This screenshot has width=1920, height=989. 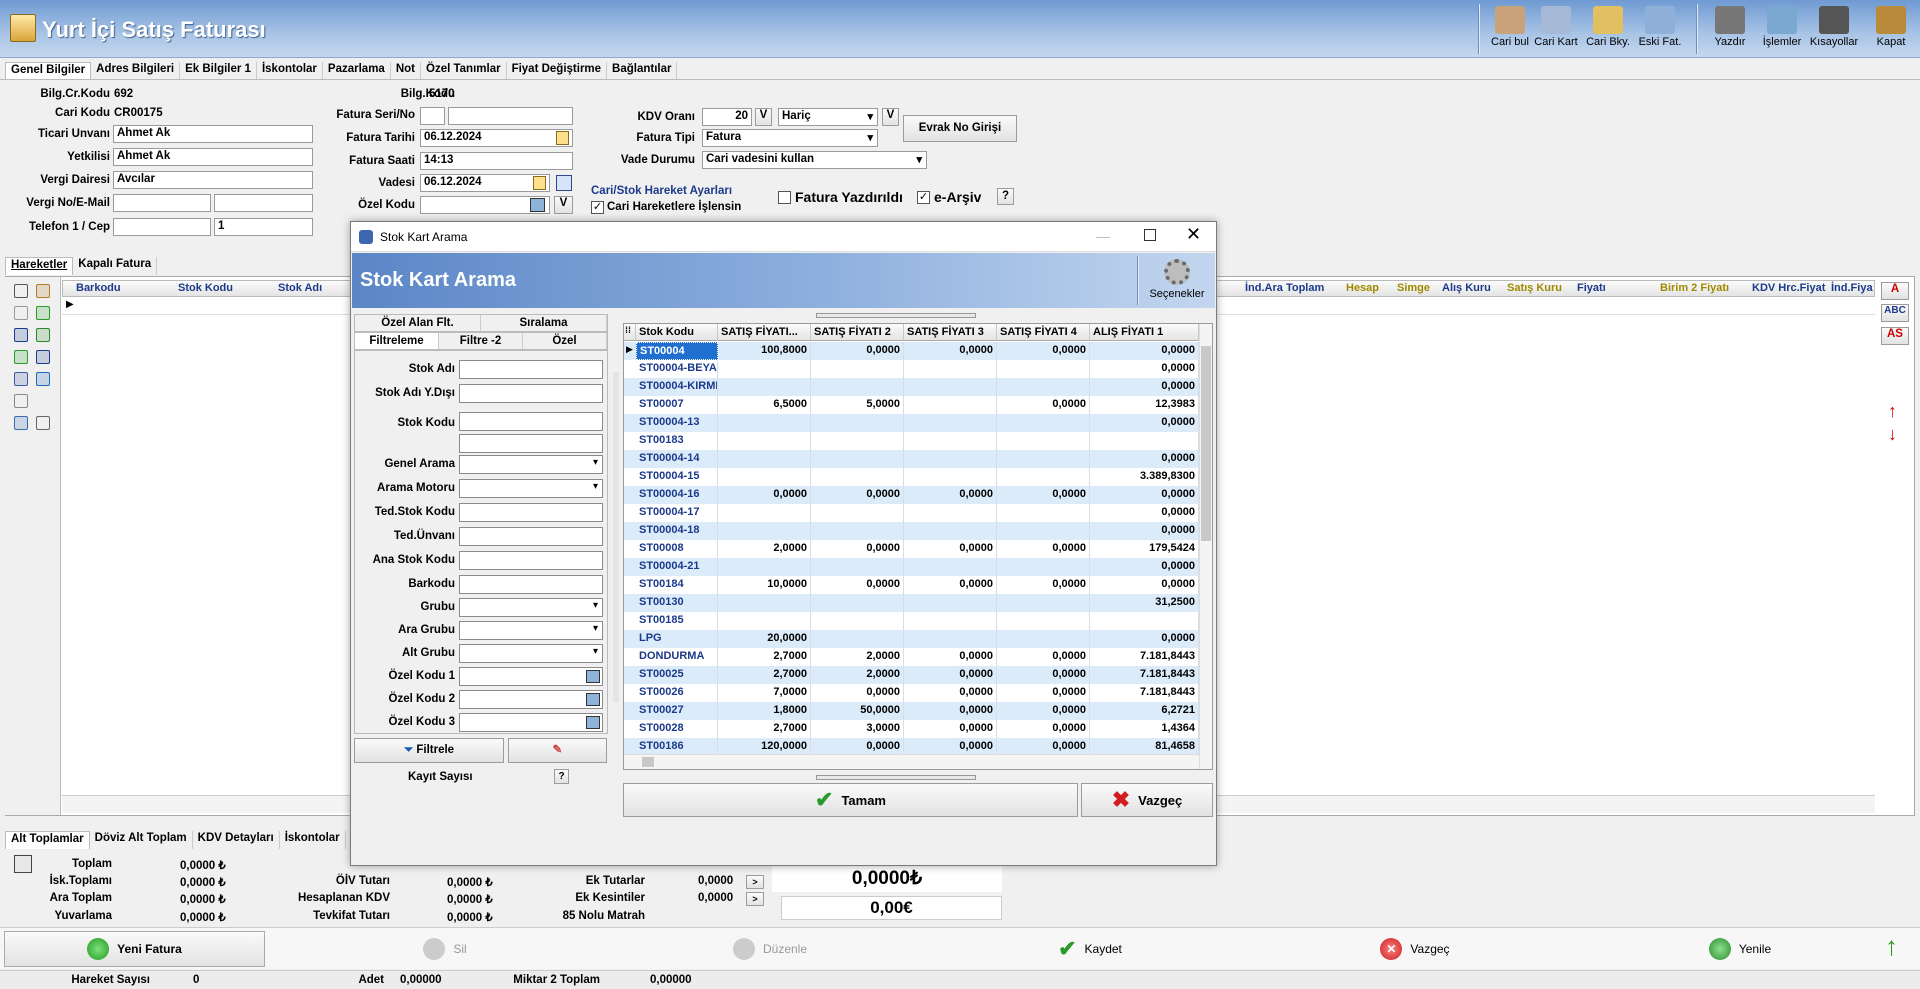 What do you see at coordinates (21, 291) in the screenshot?
I see `gear-icon` at bounding box center [21, 291].